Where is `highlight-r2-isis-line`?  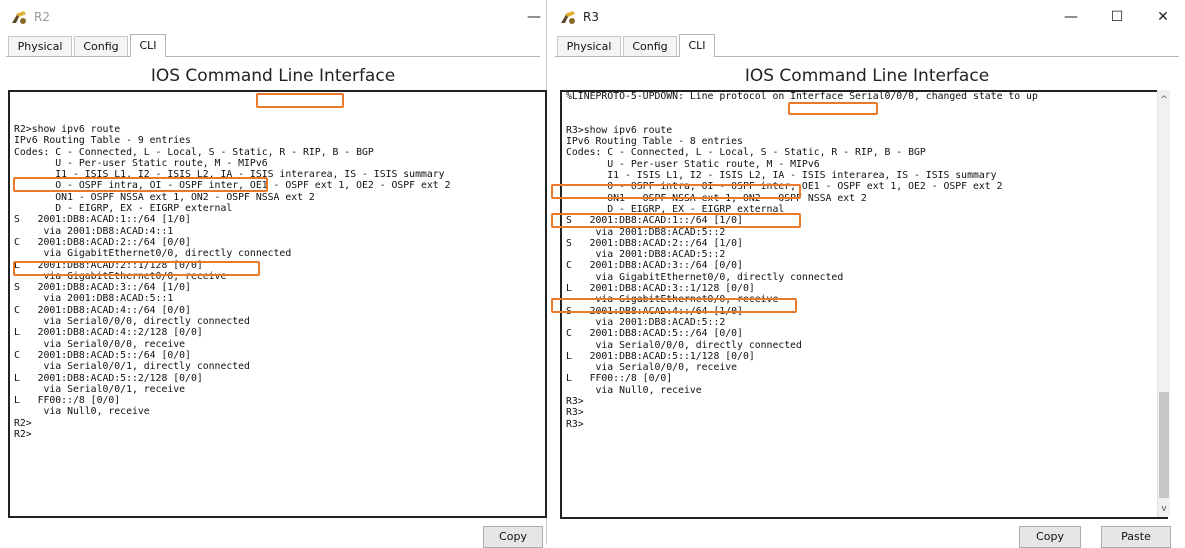
highlight-r2-isis-line is located at coordinates (140, 184).